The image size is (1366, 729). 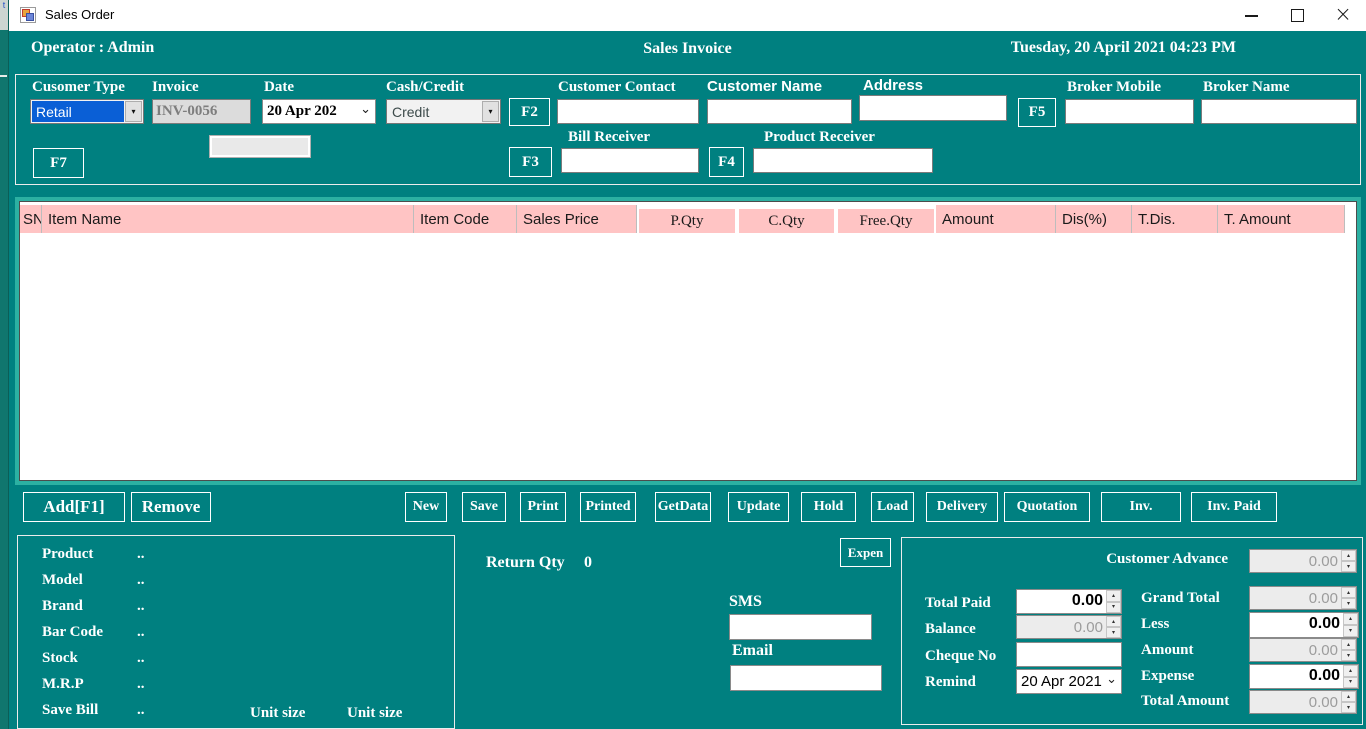 What do you see at coordinates (892, 507) in the screenshot?
I see `load-button: Load` at bounding box center [892, 507].